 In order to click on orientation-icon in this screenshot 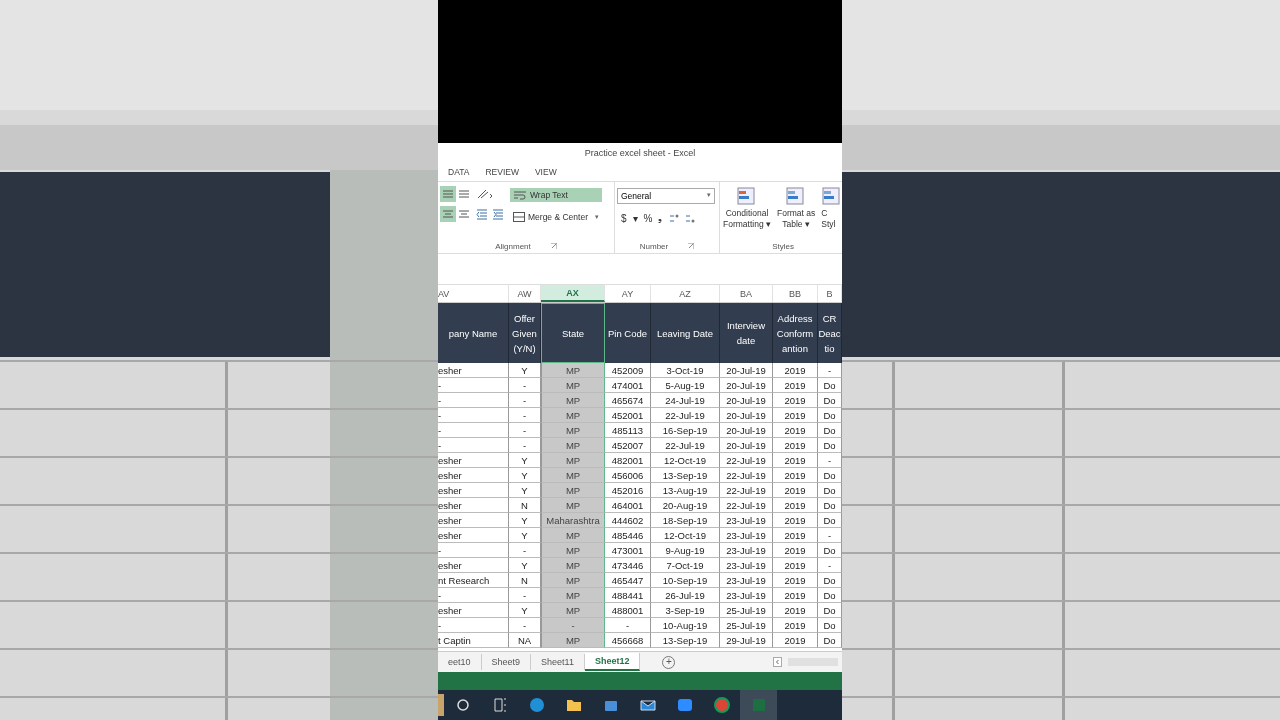, I will do `click(485, 194)`.